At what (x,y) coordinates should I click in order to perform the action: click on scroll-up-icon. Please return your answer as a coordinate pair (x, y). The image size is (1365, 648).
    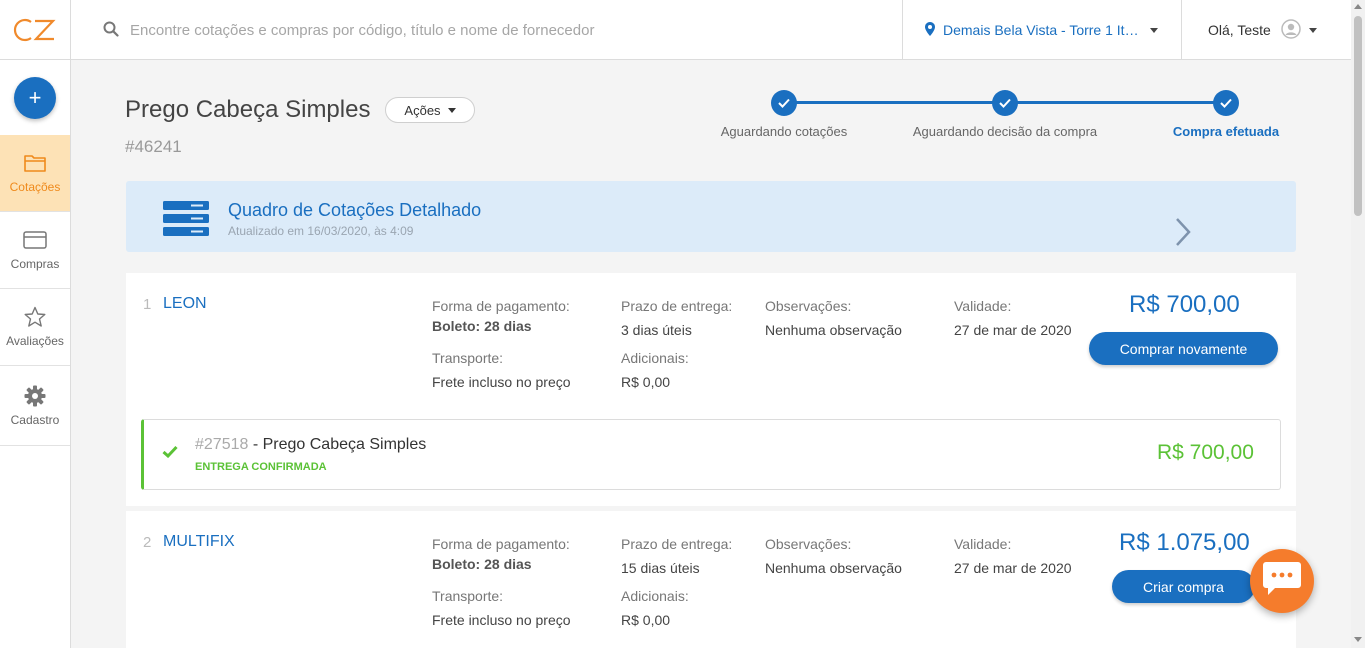
    Looking at the image, I should click on (1358, 6).